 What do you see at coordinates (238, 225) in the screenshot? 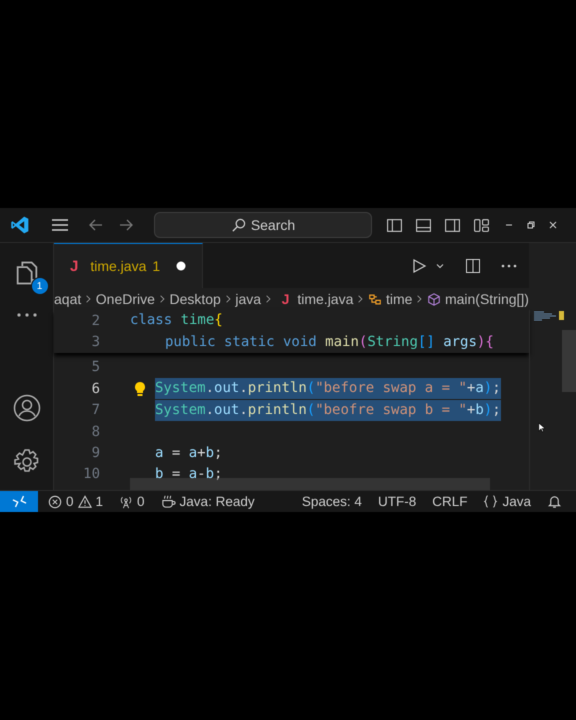
I see `search-icon` at bounding box center [238, 225].